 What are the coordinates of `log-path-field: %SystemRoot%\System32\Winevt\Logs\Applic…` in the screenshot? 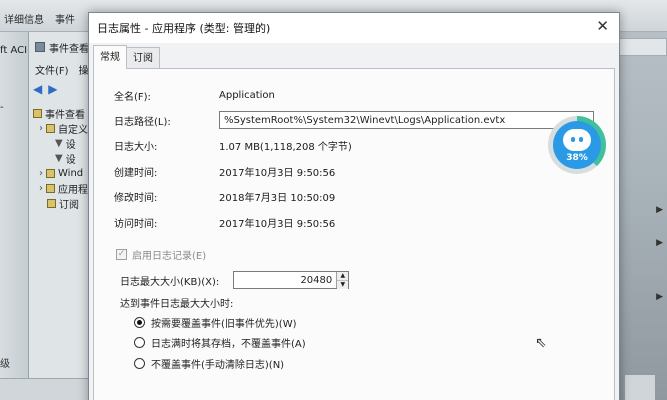 It's located at (406, 120).